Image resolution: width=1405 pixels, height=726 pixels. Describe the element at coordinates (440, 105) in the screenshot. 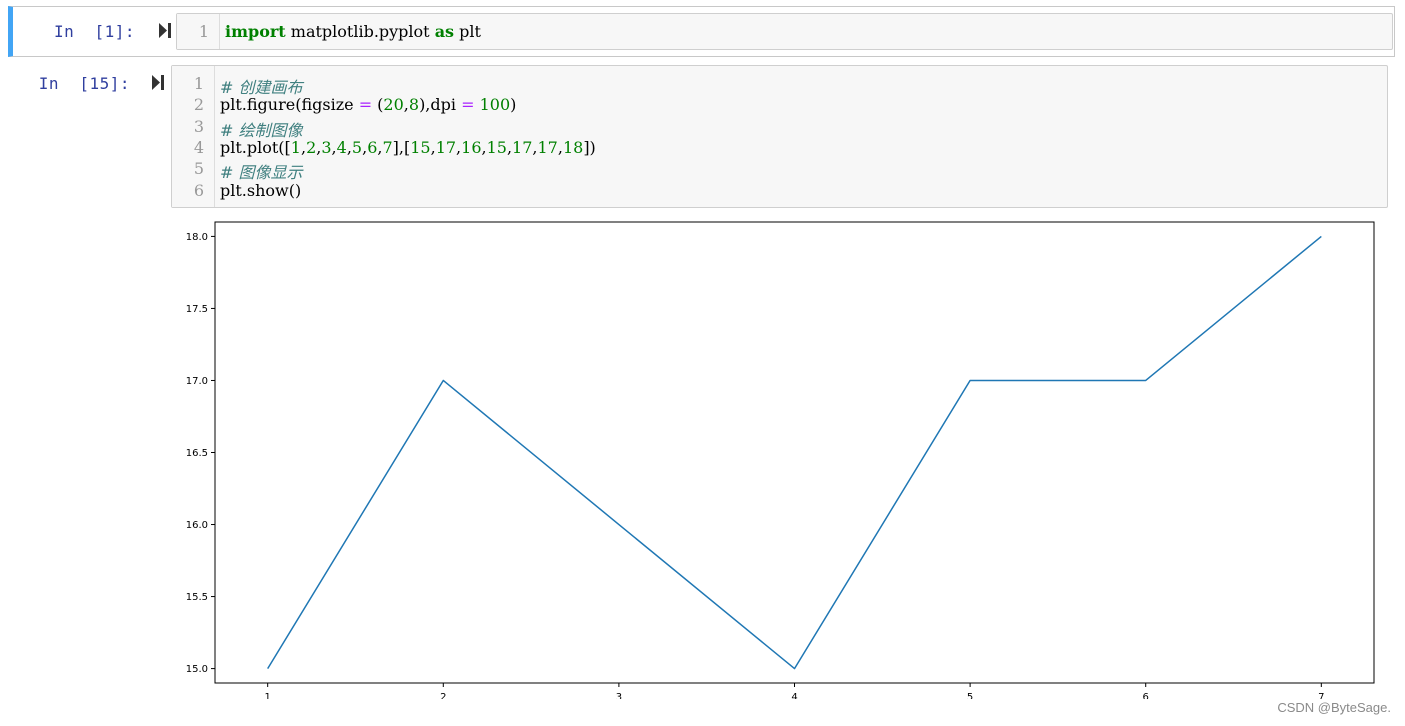

I see `code-token: ),dpi` at that location.